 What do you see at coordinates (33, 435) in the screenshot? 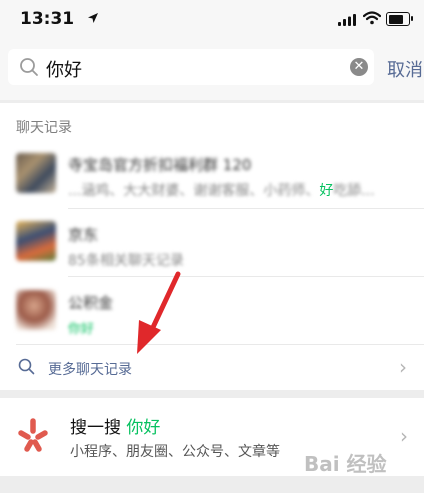
I see `souyisou-logo-icon` at bounding box center [33, 435].